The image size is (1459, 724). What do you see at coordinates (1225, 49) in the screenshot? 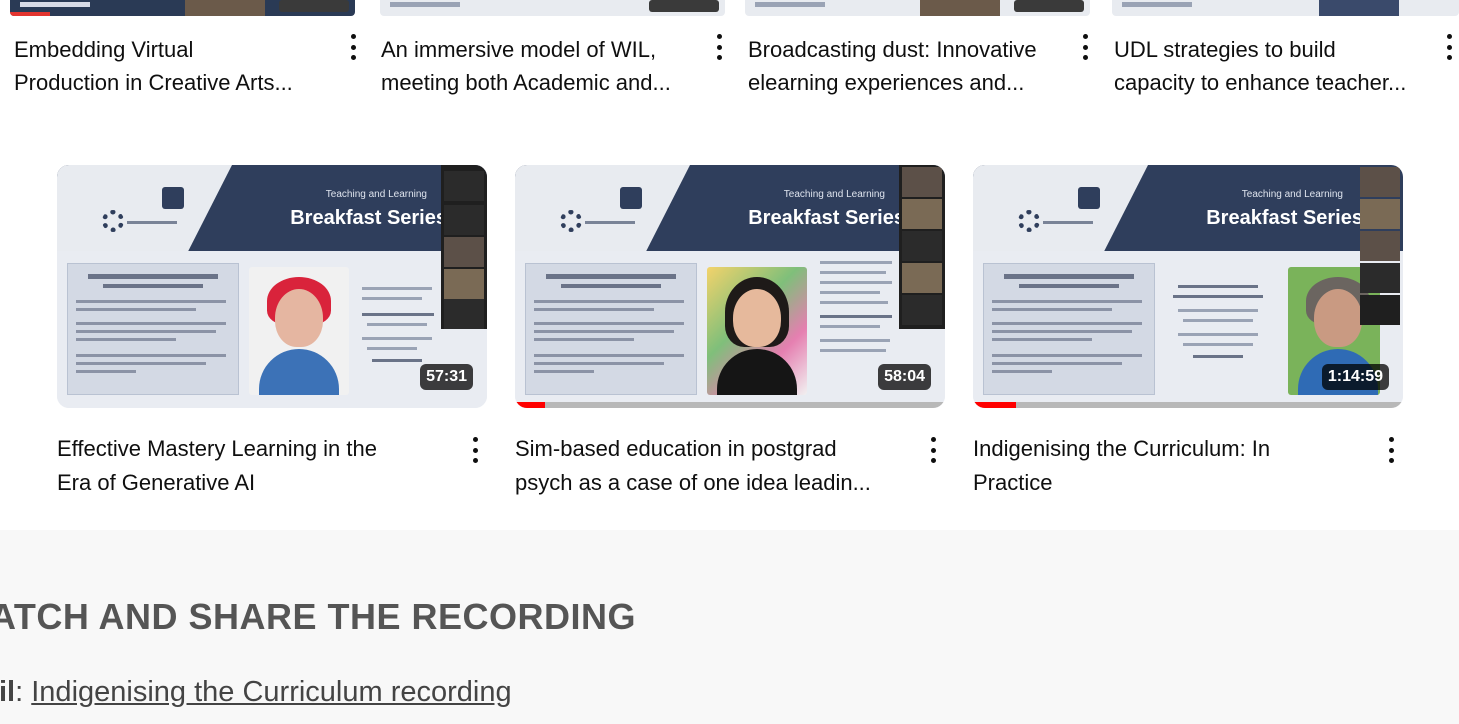
I see `video-title-line: UDL strategies to build` at bounding box center [1225, 49].